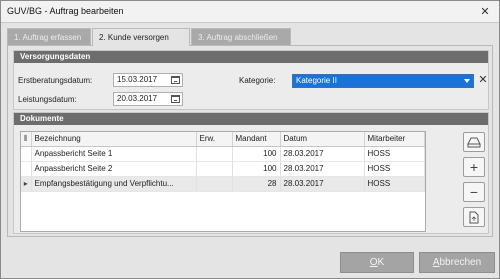 The image size is (500, 279). I want to click on cancel-button: Abbrechen, so click(457, 262).